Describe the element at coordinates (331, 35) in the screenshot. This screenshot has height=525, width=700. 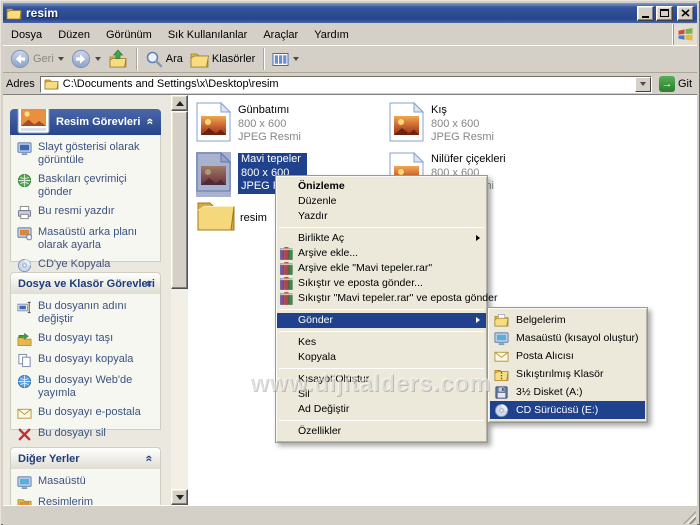
I see `menu-yardim: Yardım` at that location.